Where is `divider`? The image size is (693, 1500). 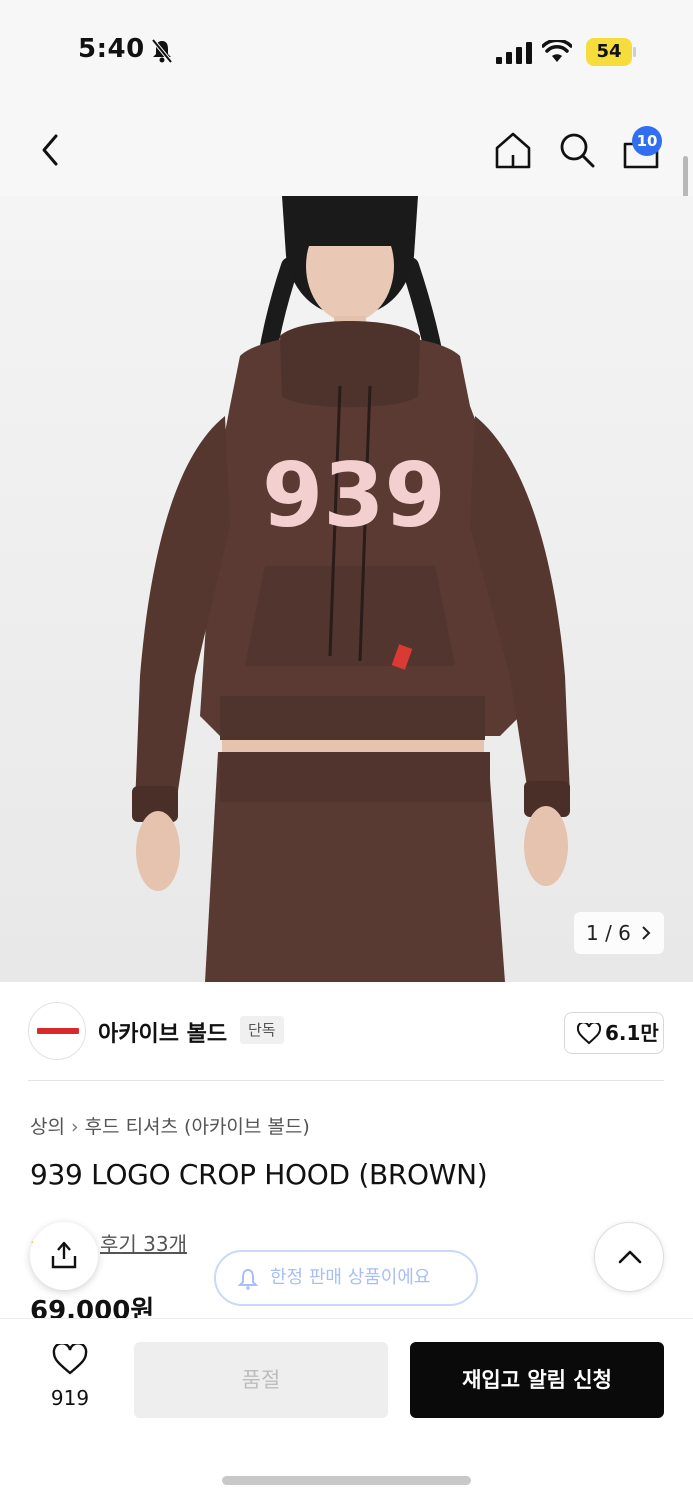
divider is located at coordinates (346, 1080).